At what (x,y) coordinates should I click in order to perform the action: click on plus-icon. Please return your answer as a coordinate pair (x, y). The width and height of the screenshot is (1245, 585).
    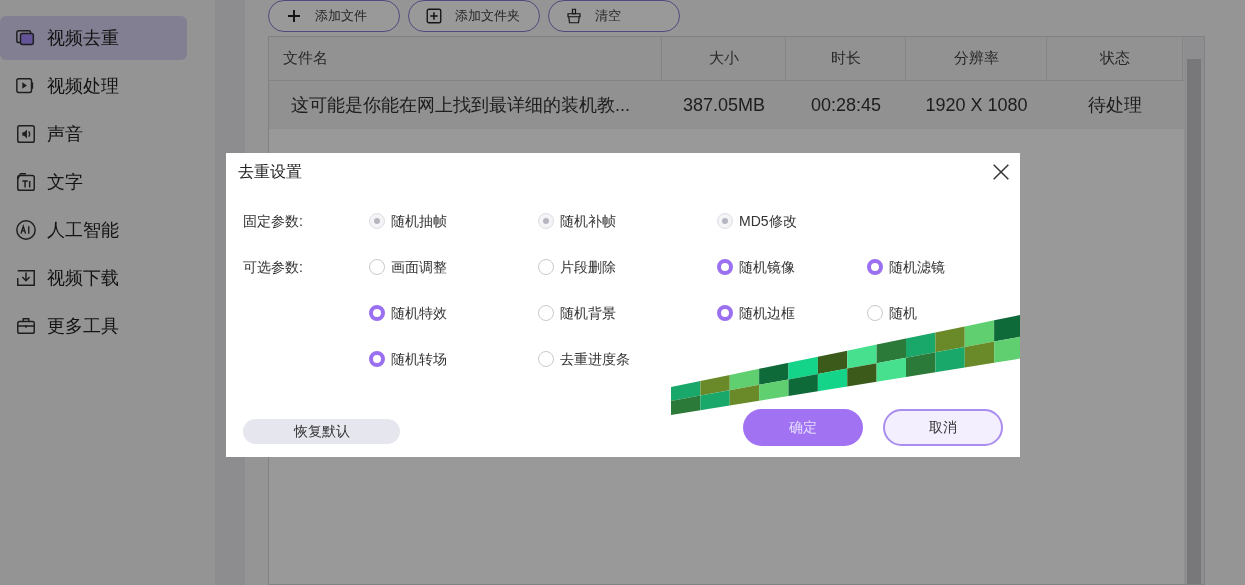
    Looking at the image, I should click on (294, 16).